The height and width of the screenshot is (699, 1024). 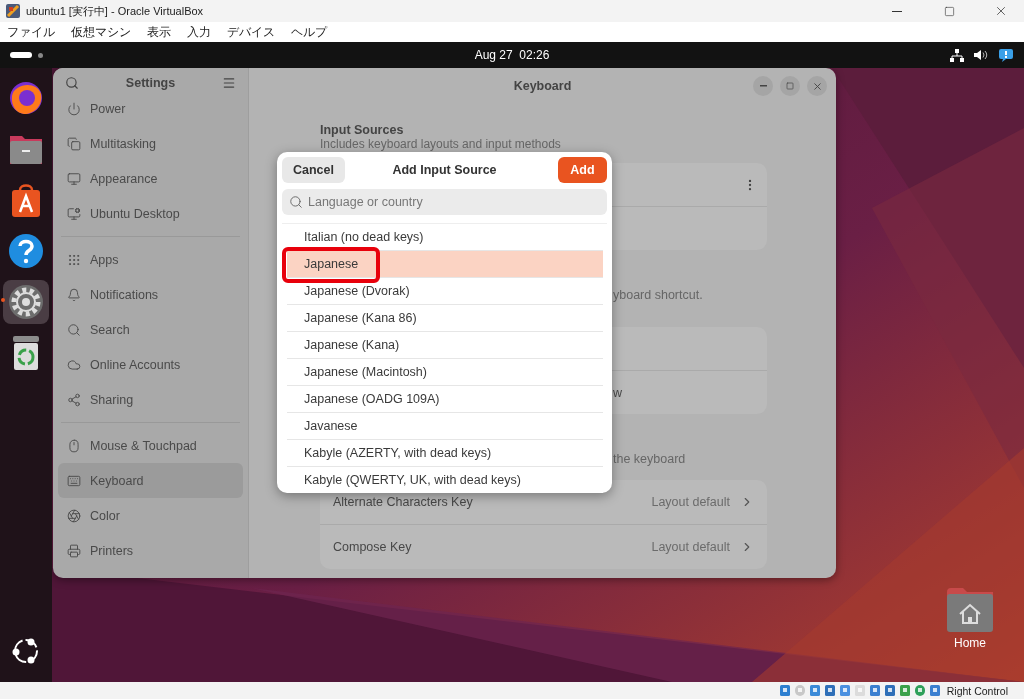 I want to click on section-caption: the keyboard, so click(x=650, y=459).